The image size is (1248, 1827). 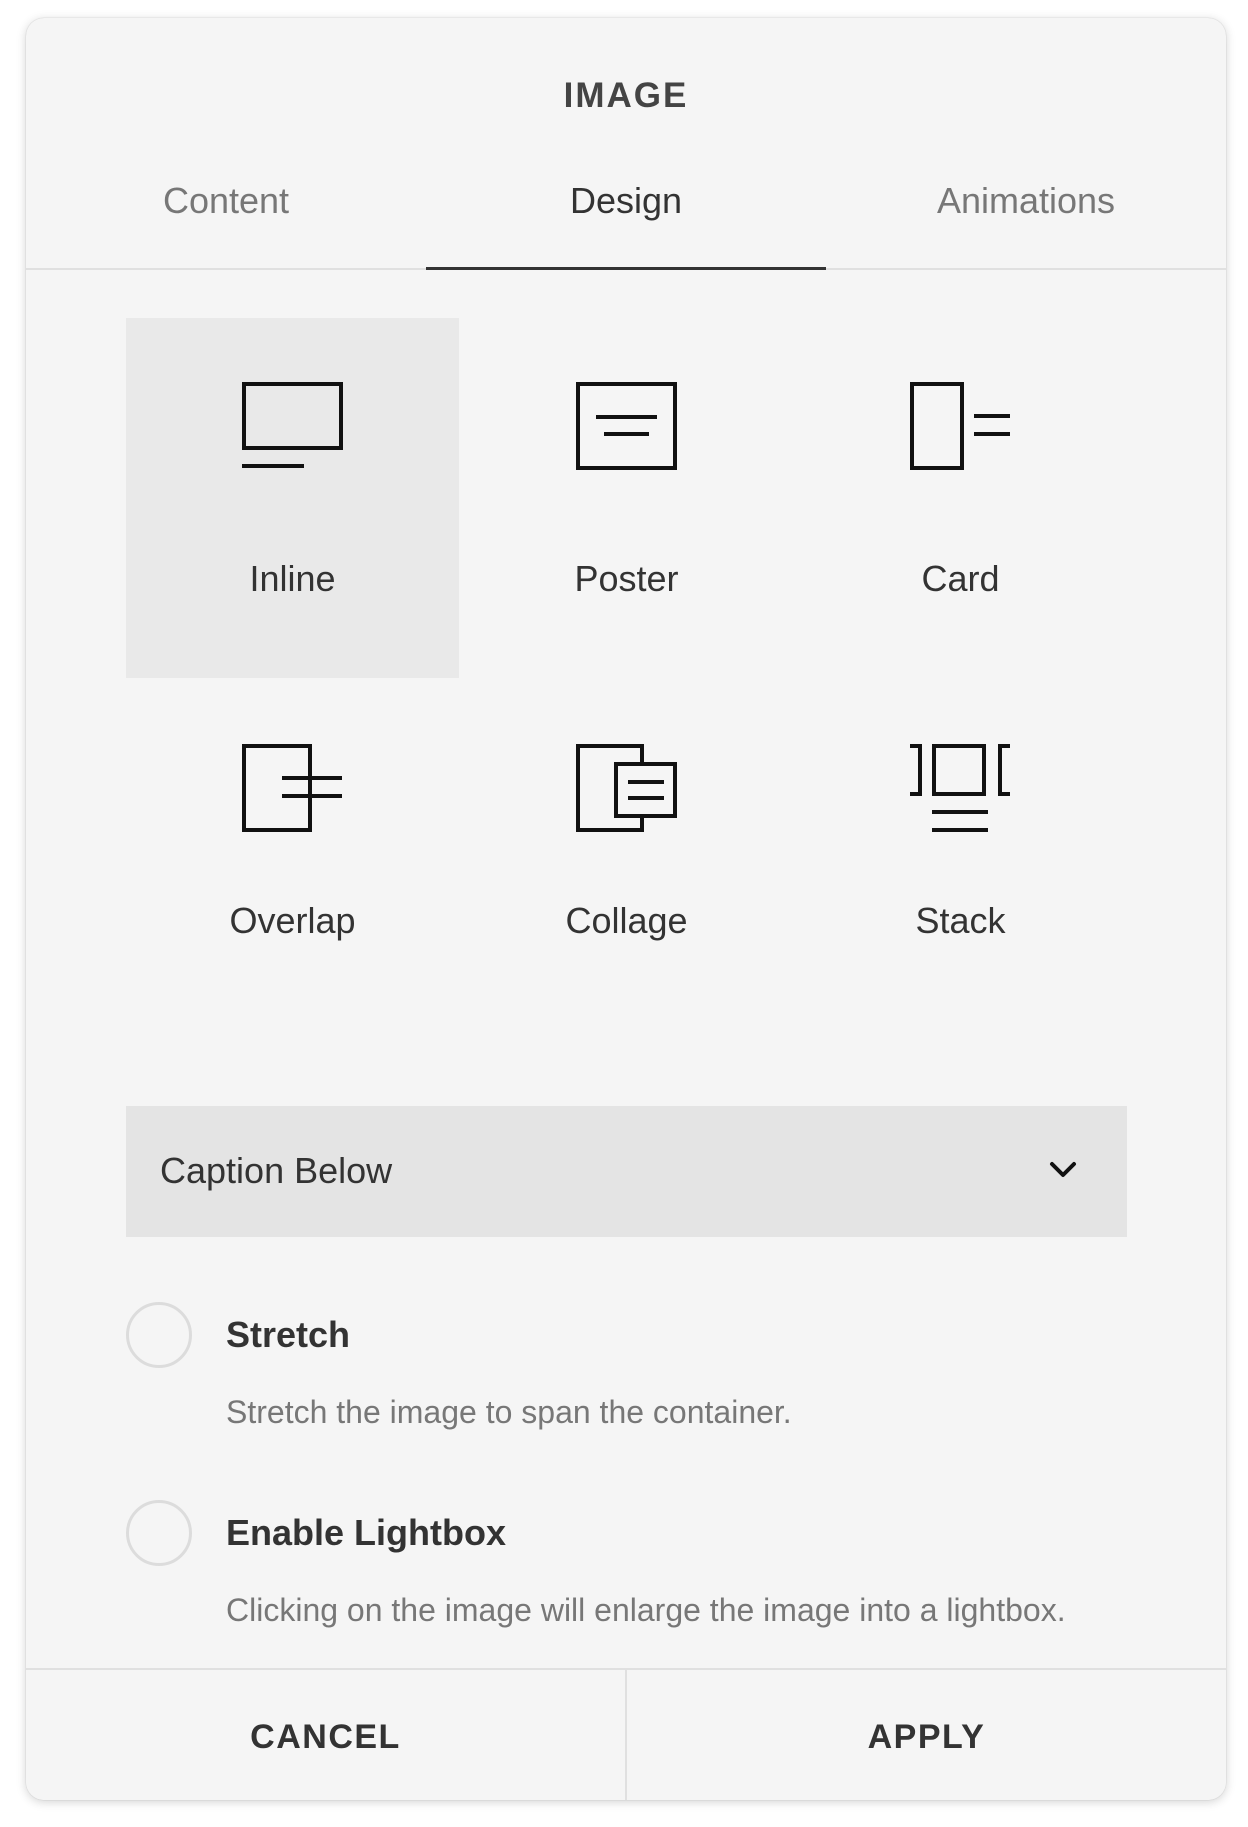 What do you see at coordinates (226, 212) in the screenshot?
I see `tab-content: Content` at bounding box center [226, 212].